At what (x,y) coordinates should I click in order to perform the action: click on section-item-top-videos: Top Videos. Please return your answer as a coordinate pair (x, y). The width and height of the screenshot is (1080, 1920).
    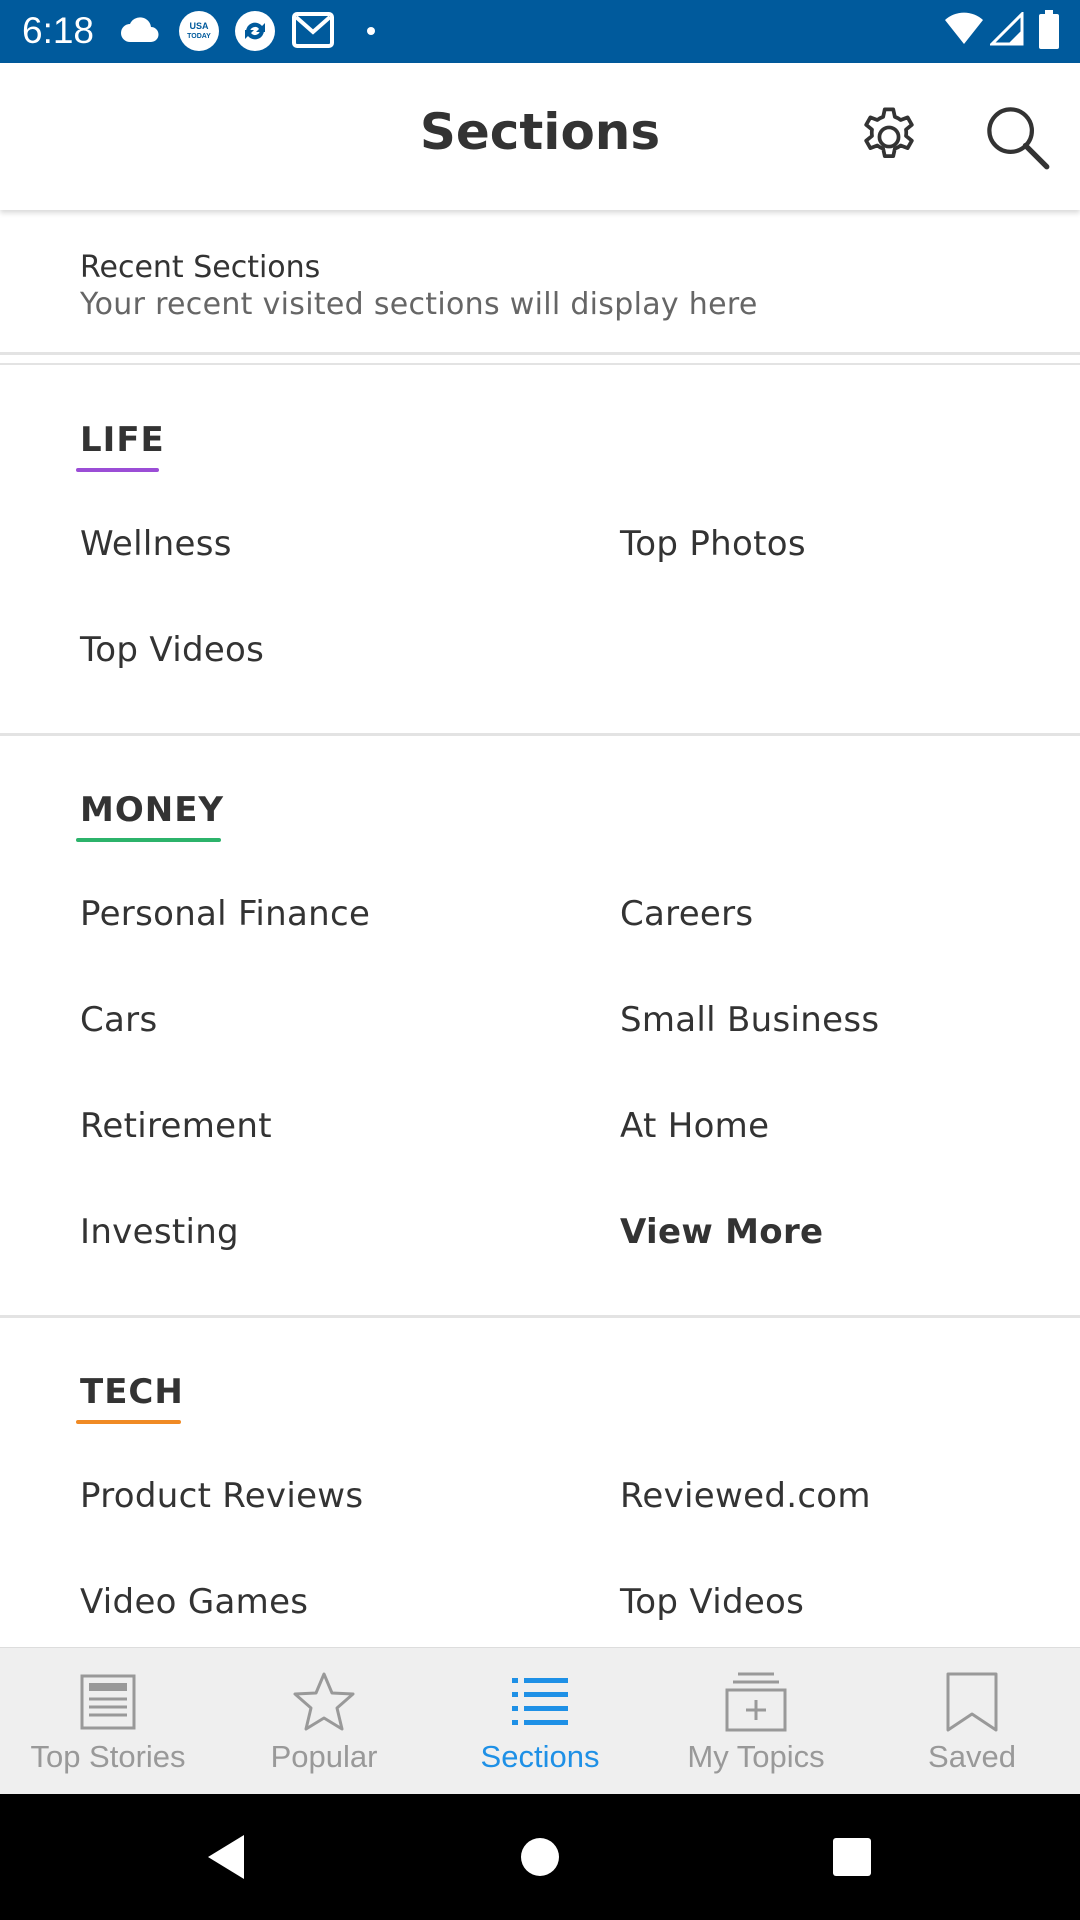
    Looking at the image, I should click on (172, 650).